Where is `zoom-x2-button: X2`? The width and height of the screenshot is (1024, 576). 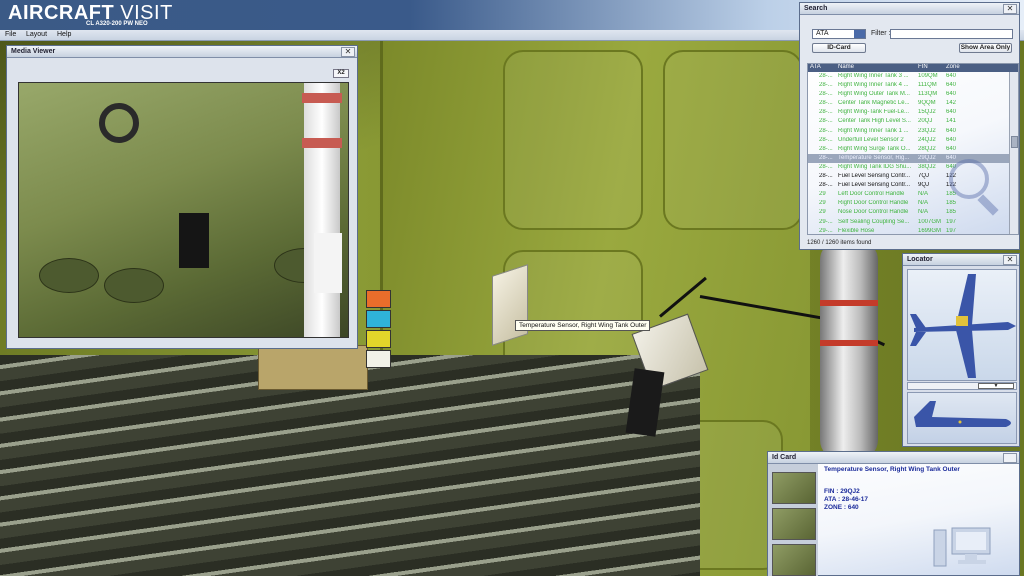
zoom-x2-button: X2 is located at coordinates (341, 73).